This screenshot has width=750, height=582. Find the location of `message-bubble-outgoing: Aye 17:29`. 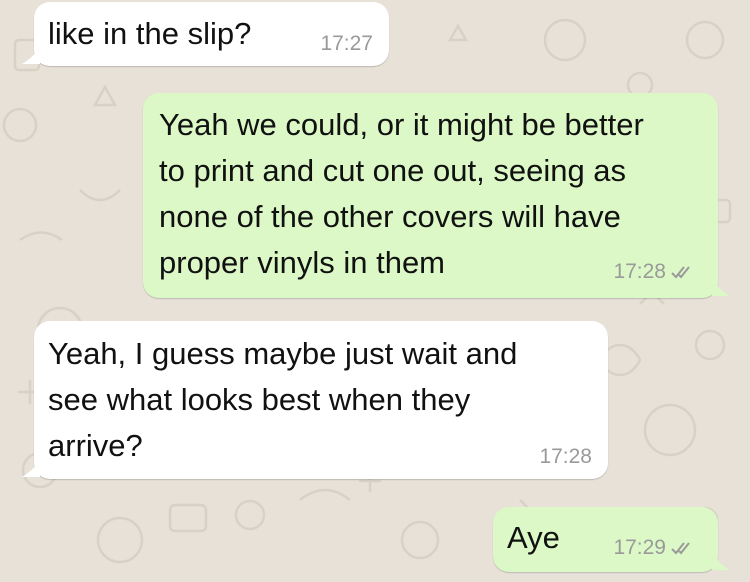

message-bubble-outgoing: Aye 17:29 is located at coordinates (605, 539).